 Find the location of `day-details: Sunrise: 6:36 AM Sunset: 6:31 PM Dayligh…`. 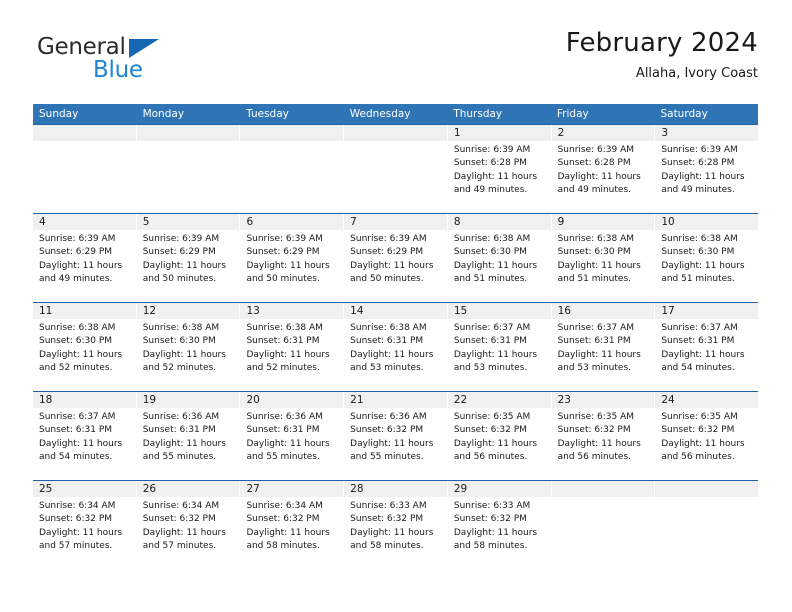

day-details: Sunrise: 6:36 AM Sunset: 6:31 PM Dayligh… is located at coordinates (188, 436).